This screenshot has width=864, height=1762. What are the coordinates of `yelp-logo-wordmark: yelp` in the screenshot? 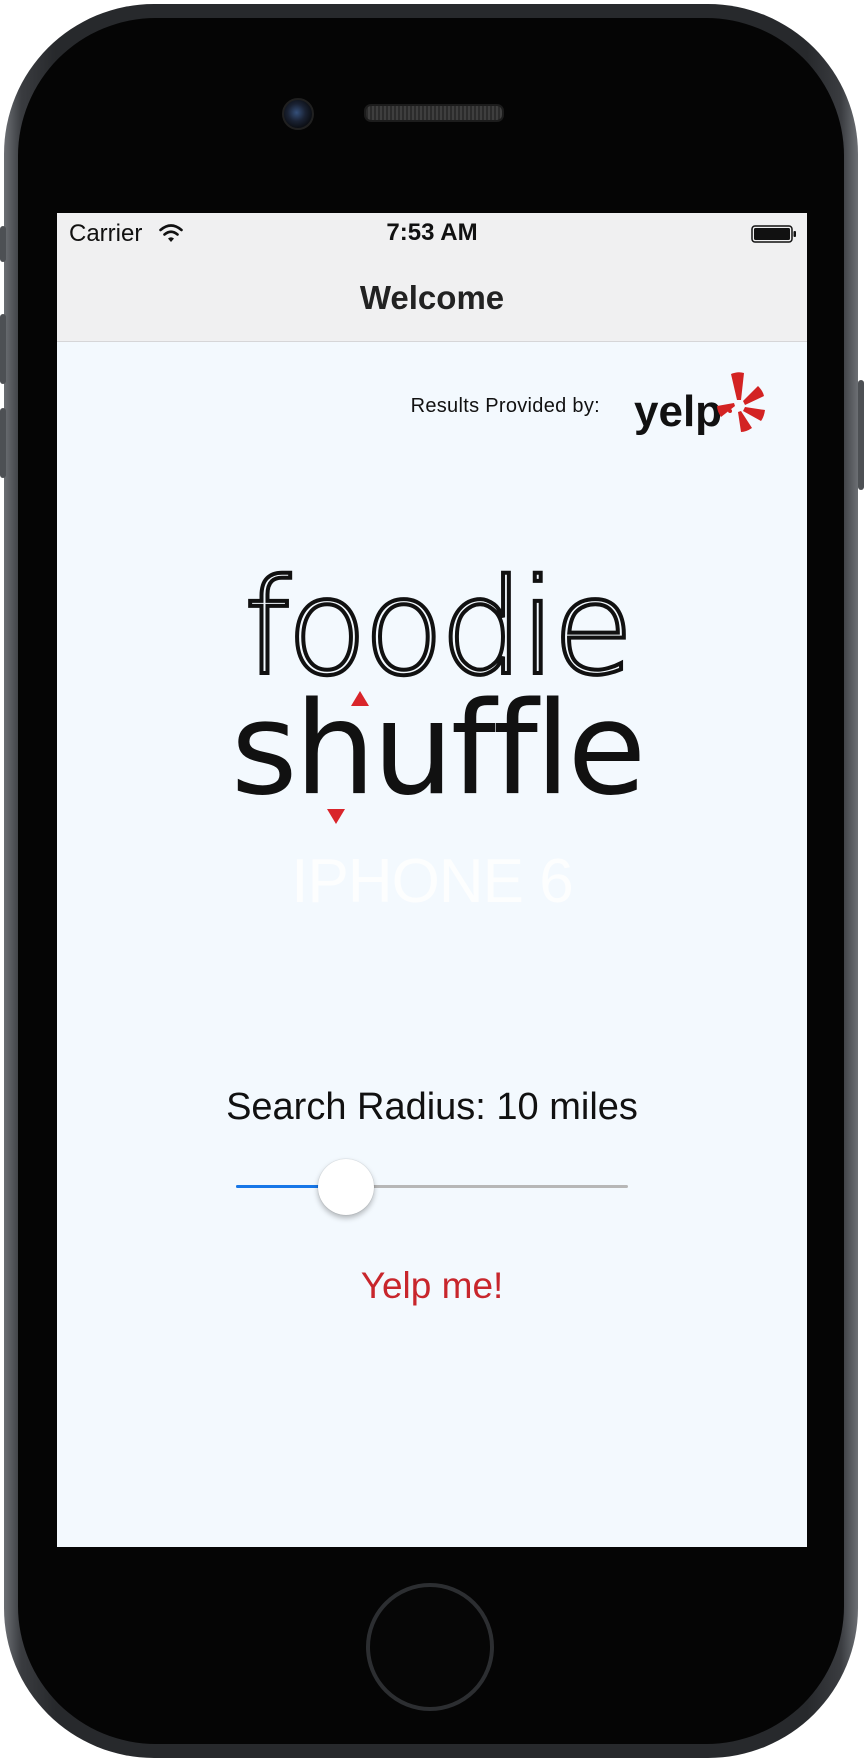 It's located at (678, 411).